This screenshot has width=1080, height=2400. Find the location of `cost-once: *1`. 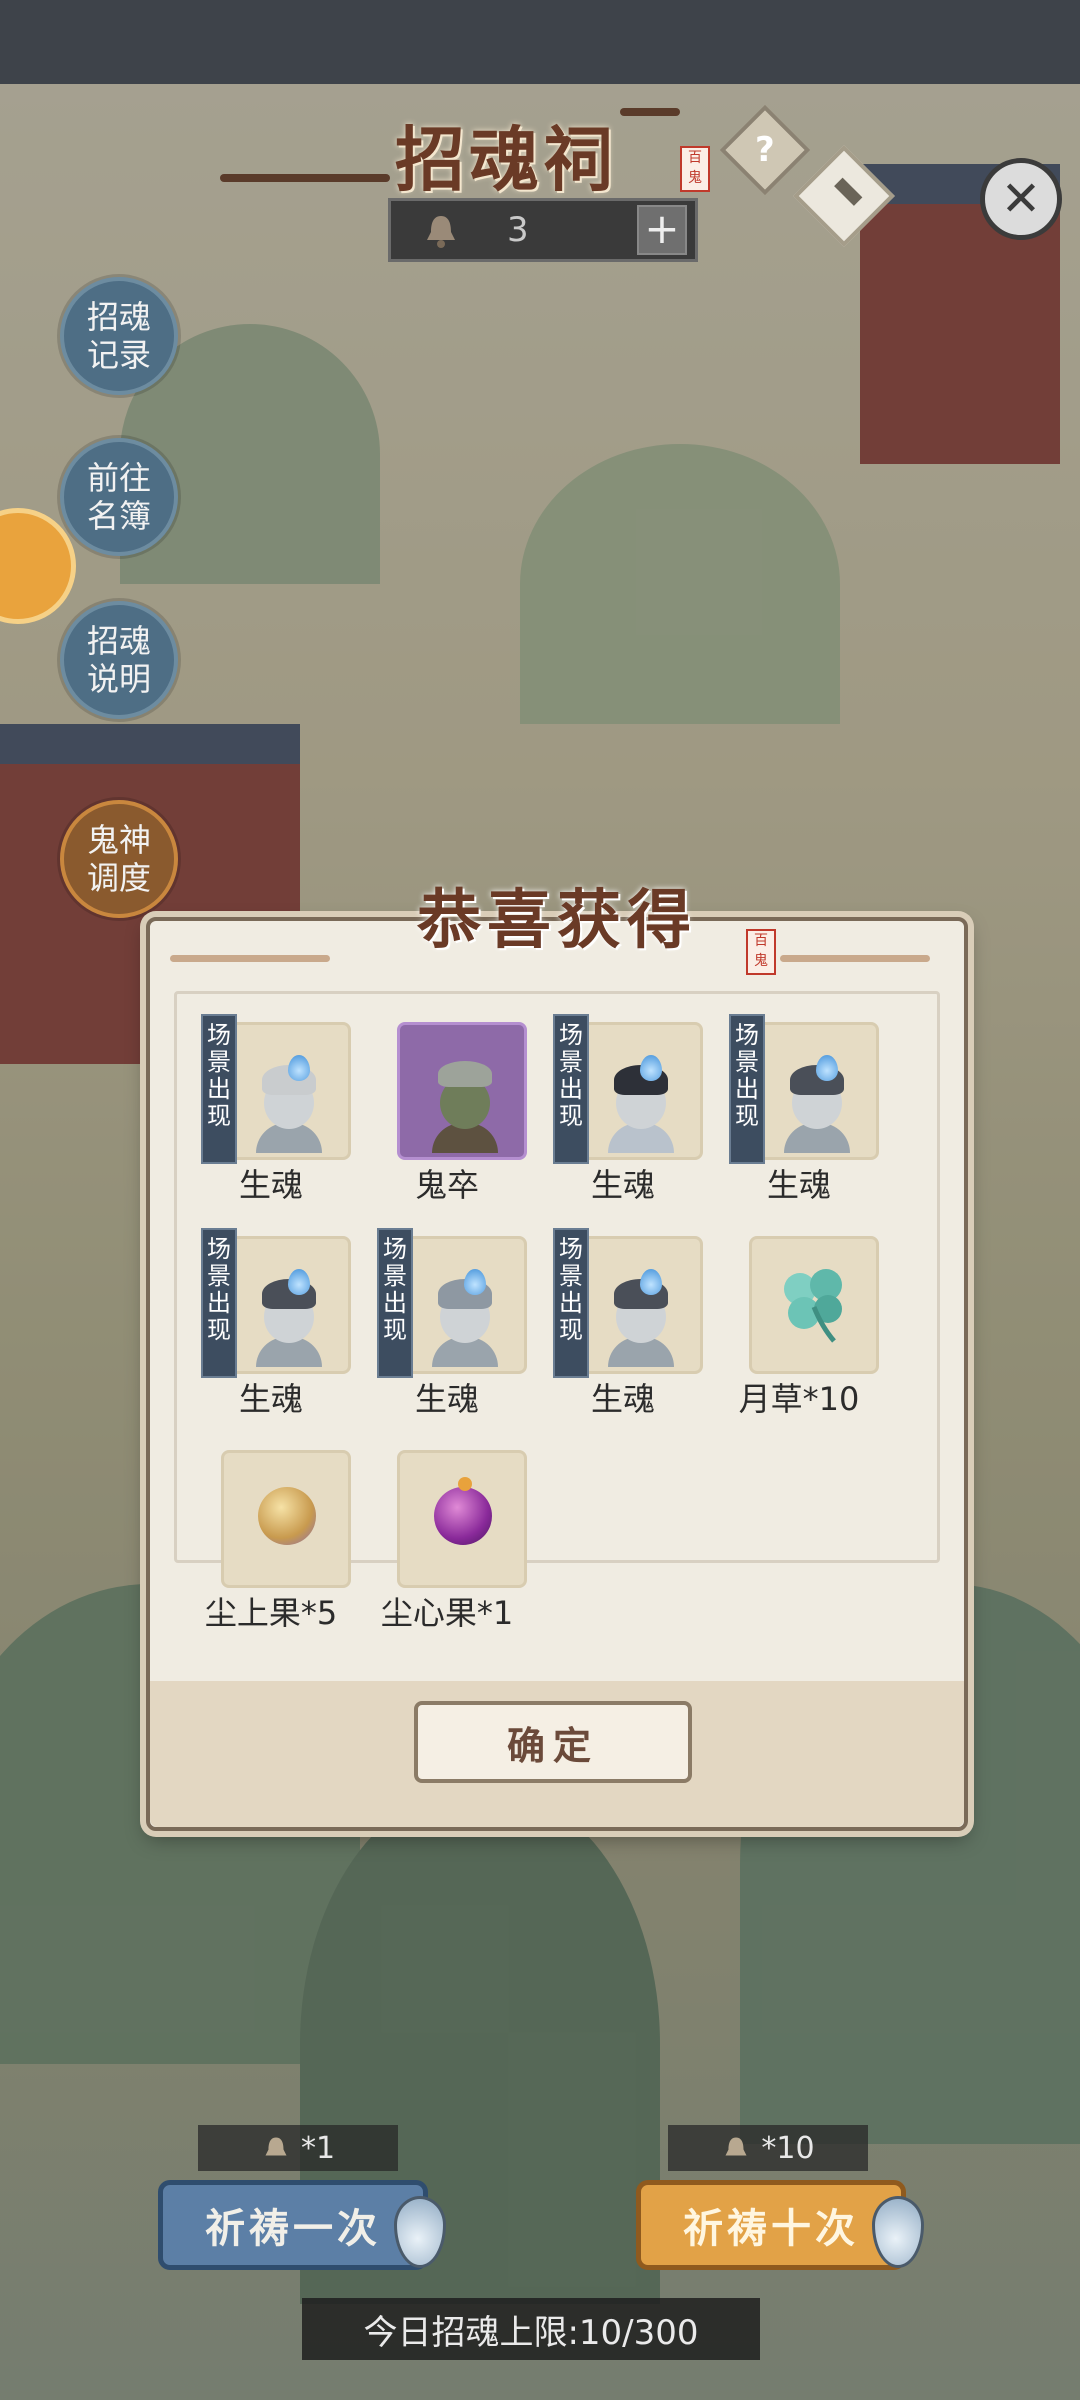

cost-once: *1 is located at coordinates (298, 2148).